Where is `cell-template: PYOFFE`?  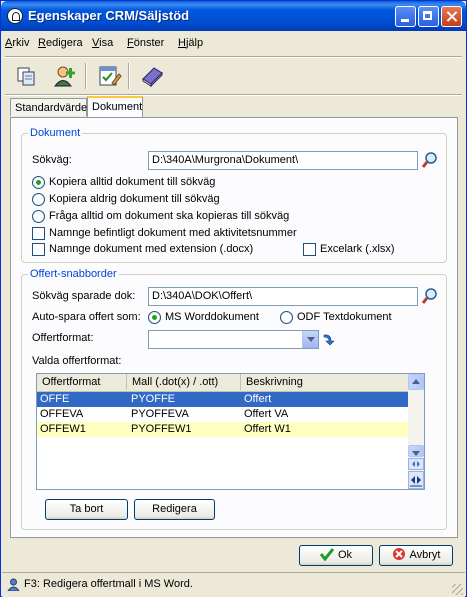 cell-template: PYOFFE is located at coordinates (153, 399).